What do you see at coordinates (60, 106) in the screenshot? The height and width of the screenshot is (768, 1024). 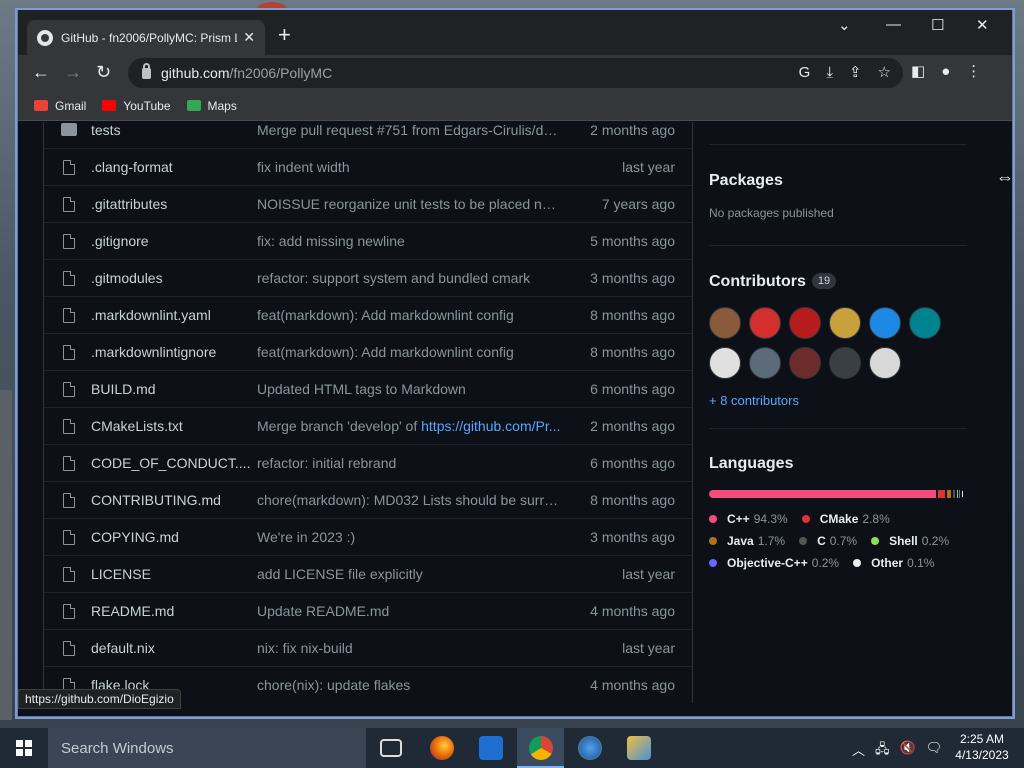 I see `bookmark-gmail: Gmail` at bounding box center [60, 106].